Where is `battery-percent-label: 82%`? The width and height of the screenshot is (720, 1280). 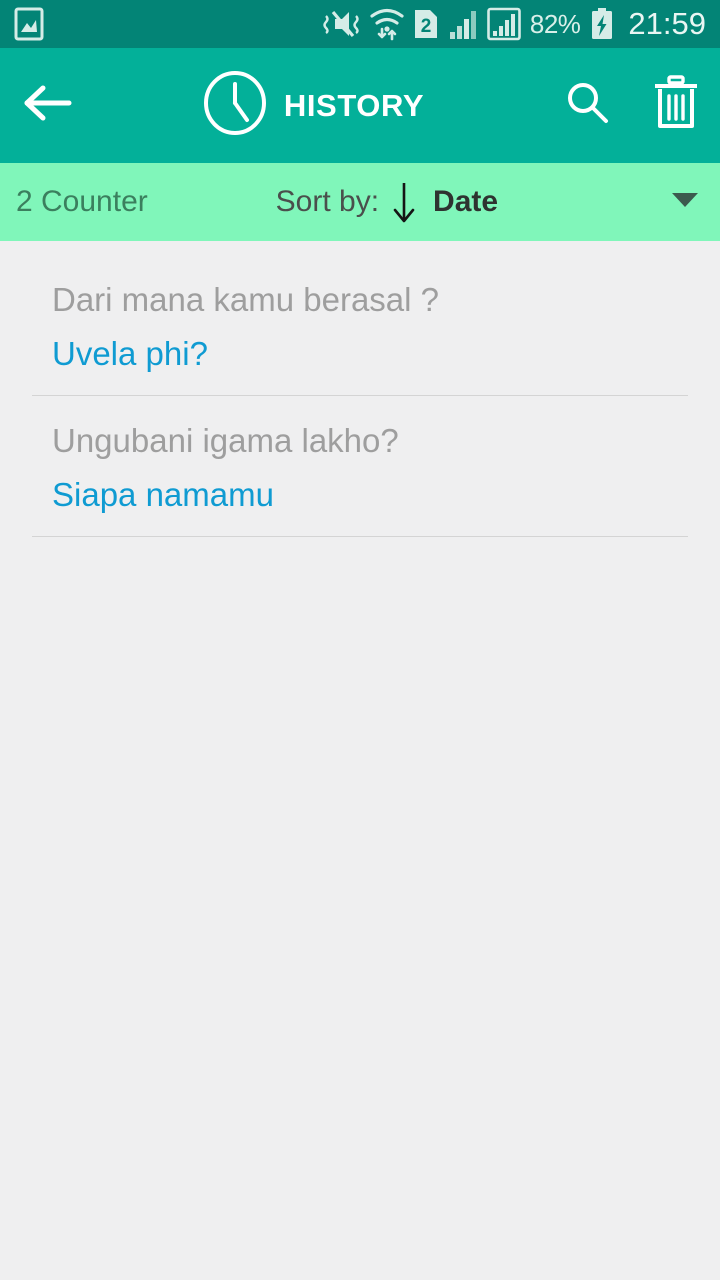 battery-percent-label: 82% is located at coordinates (555, 23).